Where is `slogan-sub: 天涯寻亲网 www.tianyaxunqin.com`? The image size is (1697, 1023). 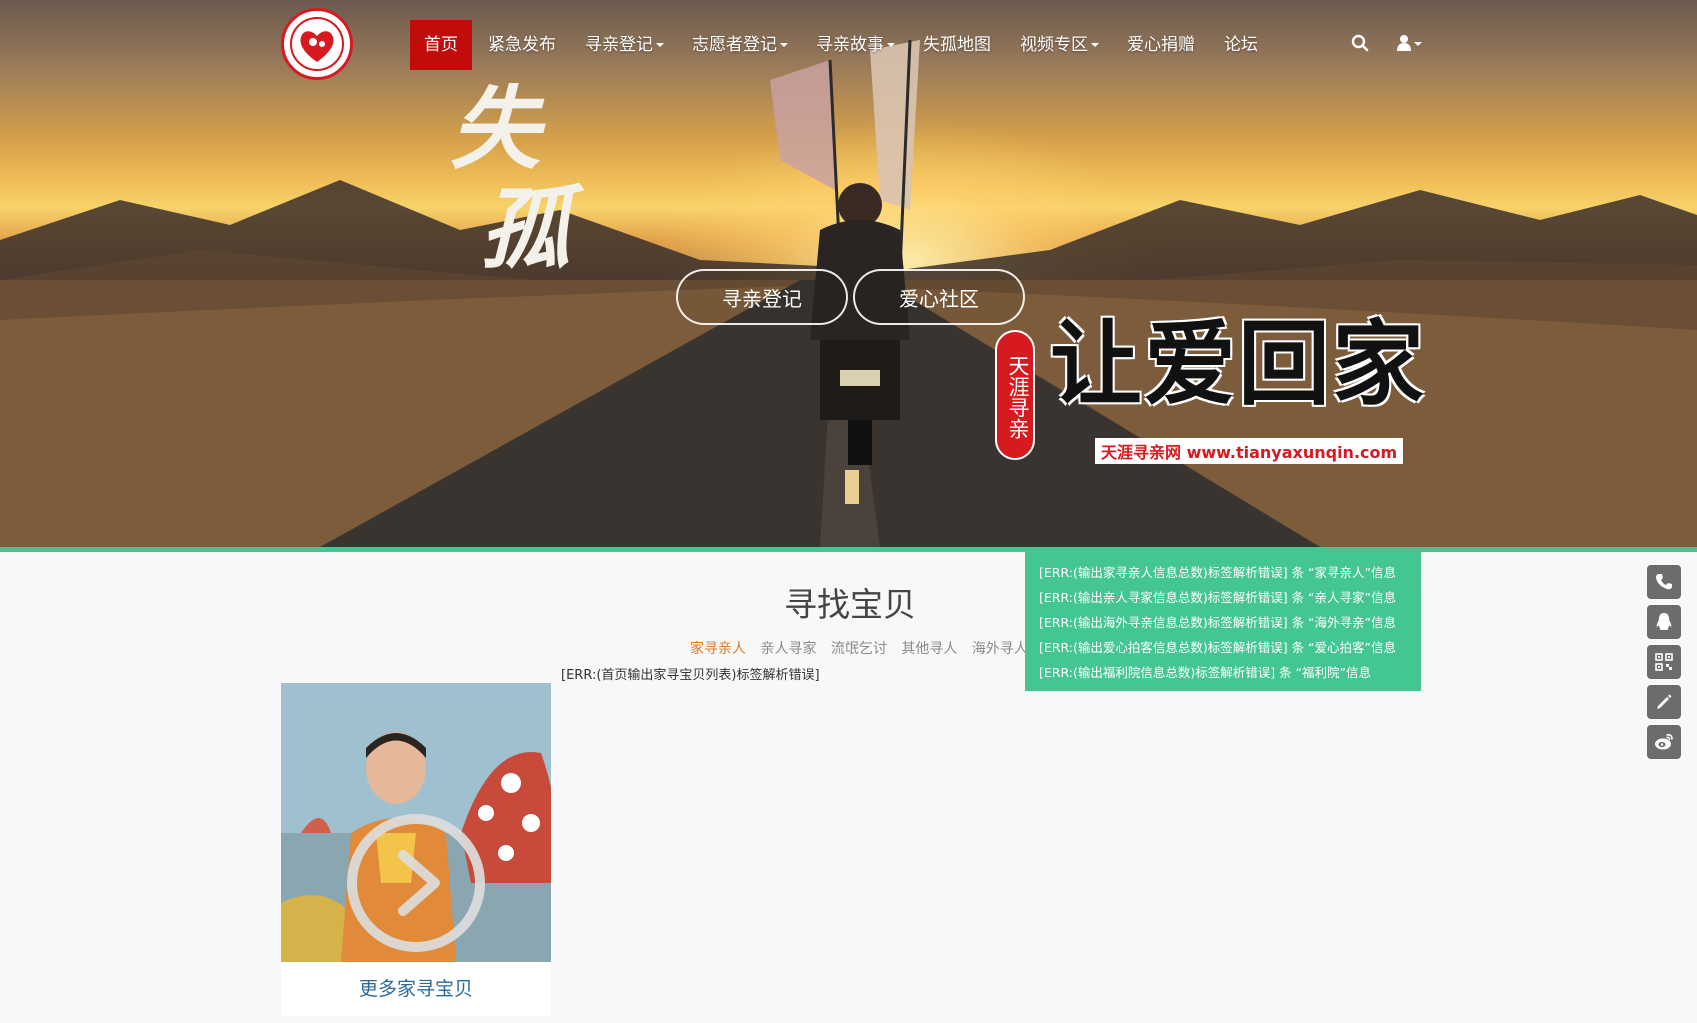
slogan-sub: 天涯寻亲网 www.tianyaxunqin.com is located at coordinates (1249, 451).